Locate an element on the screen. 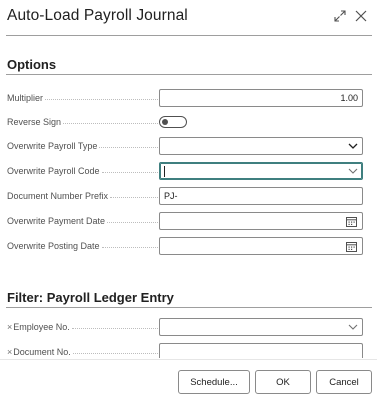 The width and height of the screenshot is (377, 399). reverse-sign-label-text: Reverse Sign is located at coordinates (35, 122).